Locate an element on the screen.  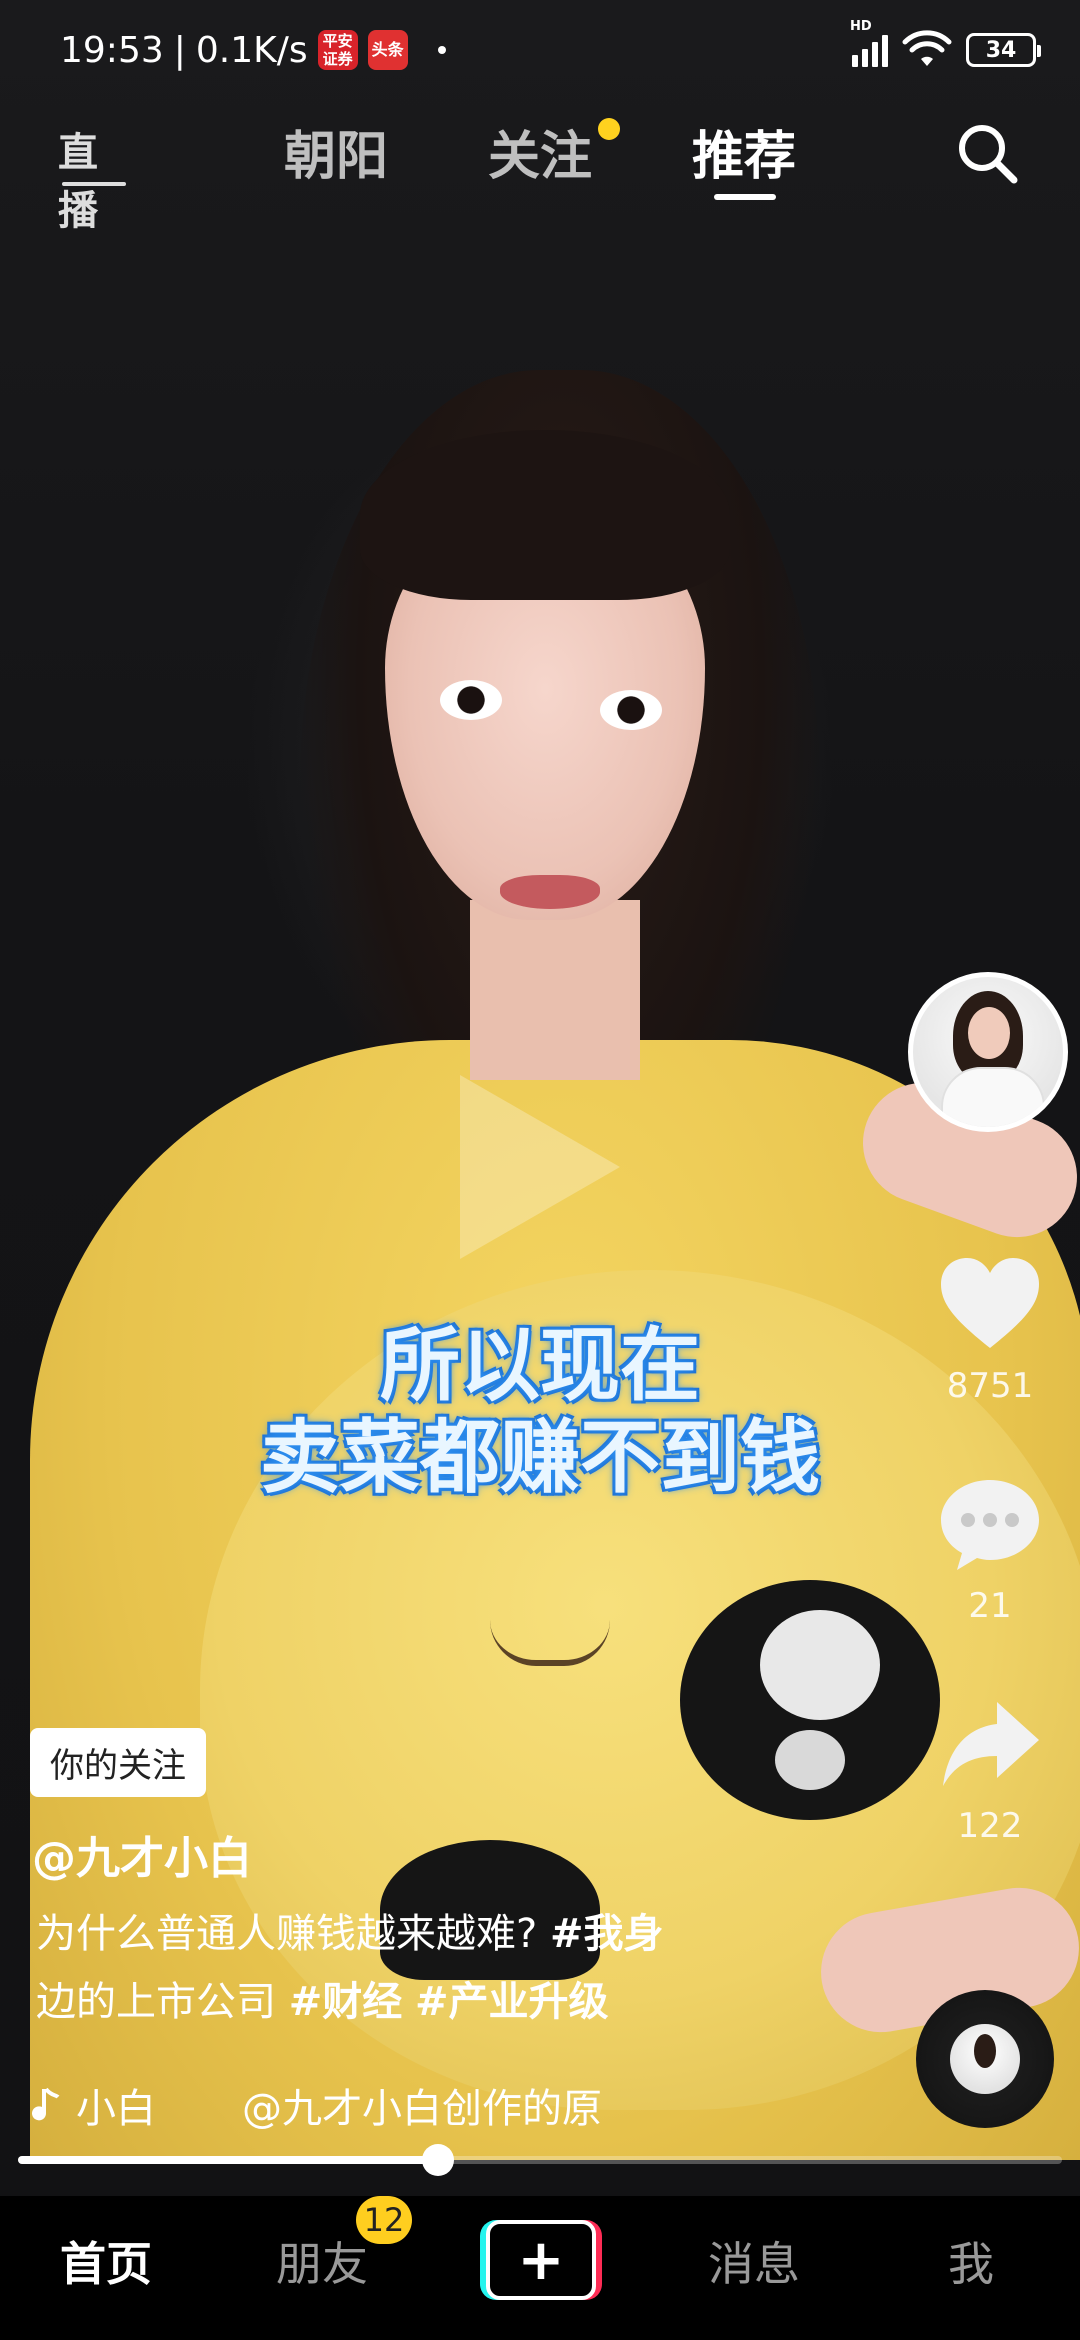
music-note-icon is located at coordinates (46, 2104).